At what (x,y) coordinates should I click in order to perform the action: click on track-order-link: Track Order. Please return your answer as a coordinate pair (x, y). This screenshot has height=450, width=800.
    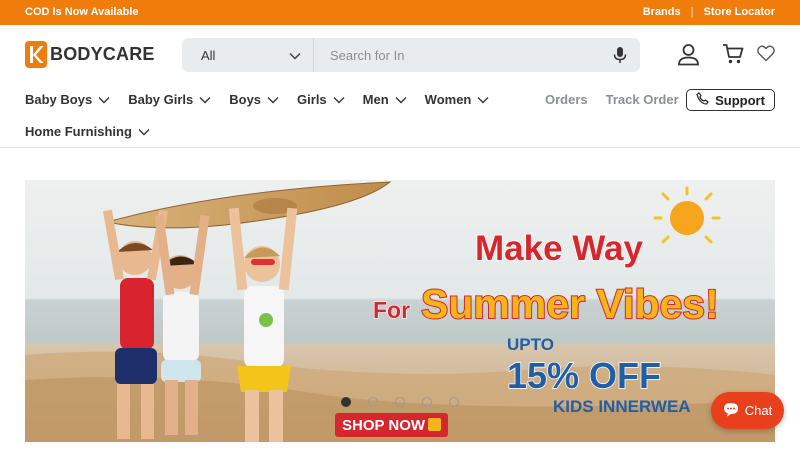
    Looking at the image, I should click on (642, 99).